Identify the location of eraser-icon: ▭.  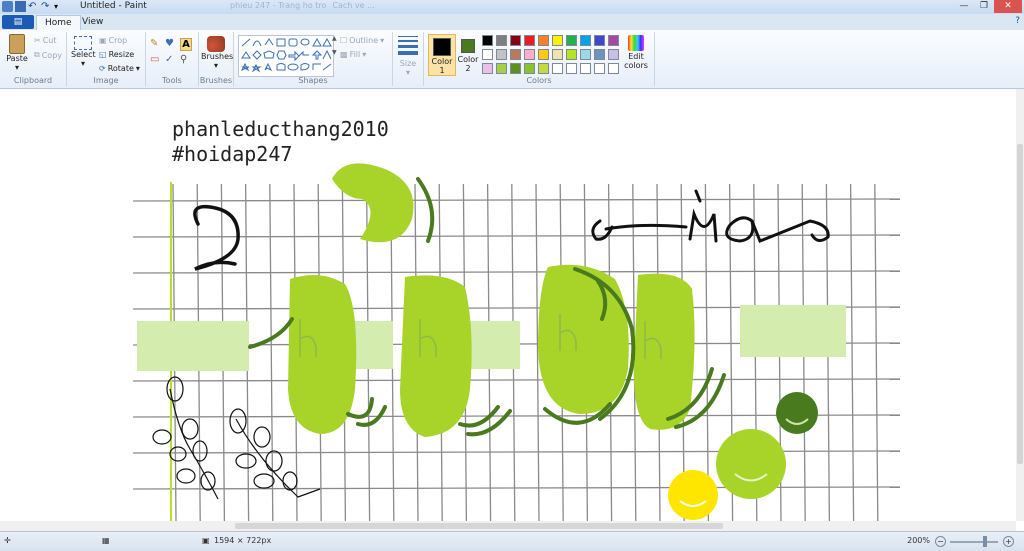
(156, 59).